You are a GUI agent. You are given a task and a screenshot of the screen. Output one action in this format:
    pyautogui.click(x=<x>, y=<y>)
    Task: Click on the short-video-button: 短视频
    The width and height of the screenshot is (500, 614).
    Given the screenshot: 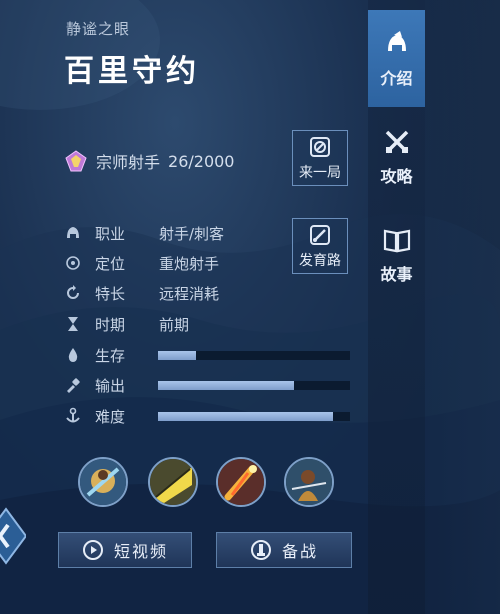 What is the action you would take?
    pyautogui.click(x=125, y=550)
    